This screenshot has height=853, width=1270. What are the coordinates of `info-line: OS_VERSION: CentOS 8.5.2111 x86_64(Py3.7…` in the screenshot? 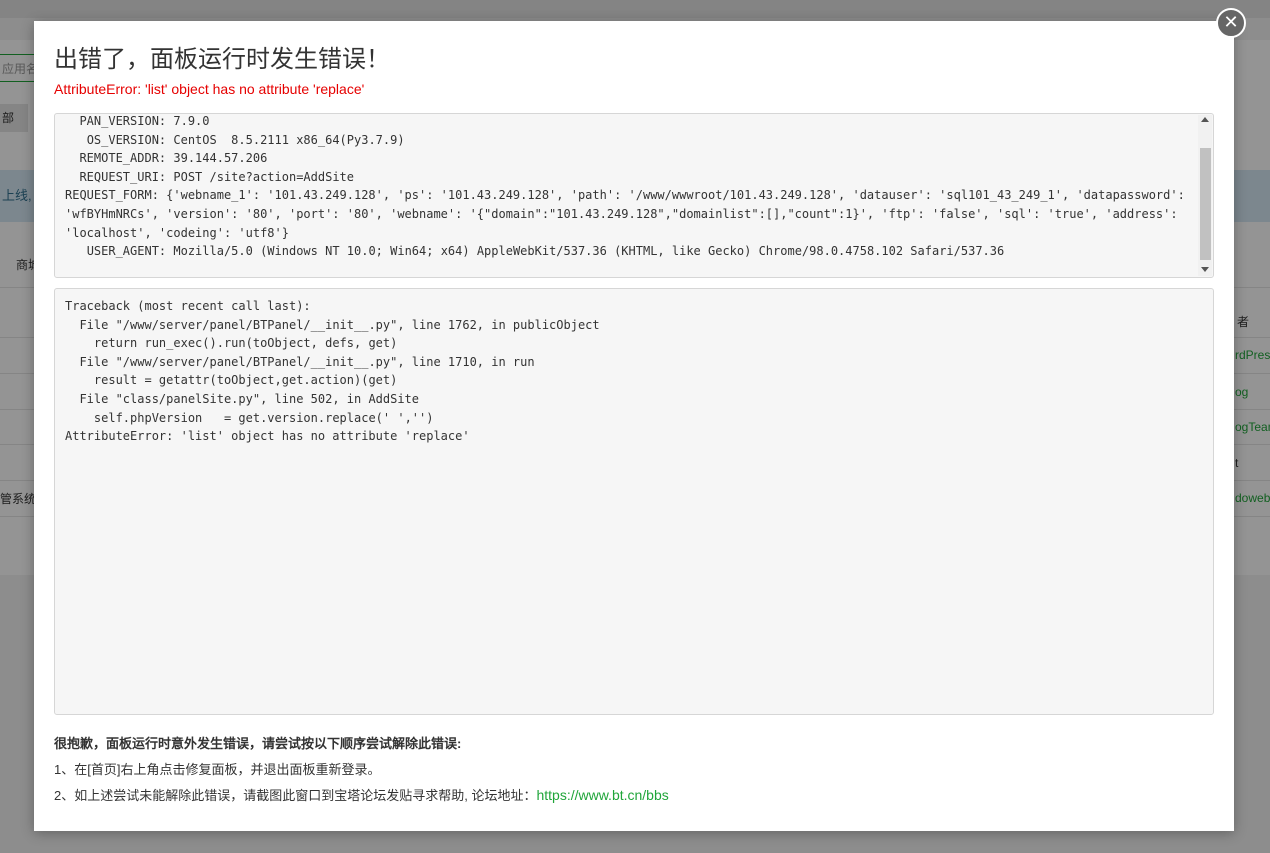 It's located at (235, 139).